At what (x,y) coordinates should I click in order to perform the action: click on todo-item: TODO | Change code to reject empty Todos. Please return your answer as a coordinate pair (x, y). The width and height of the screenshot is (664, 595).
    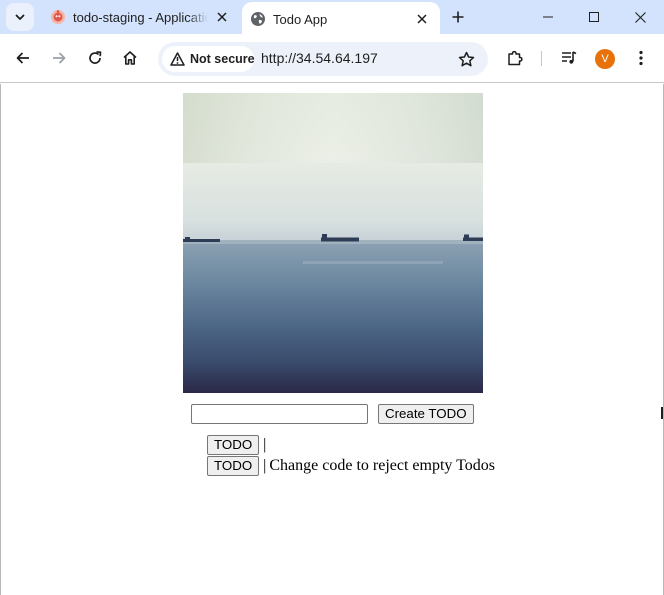
    Looking at the image, I should click on (351, 466).